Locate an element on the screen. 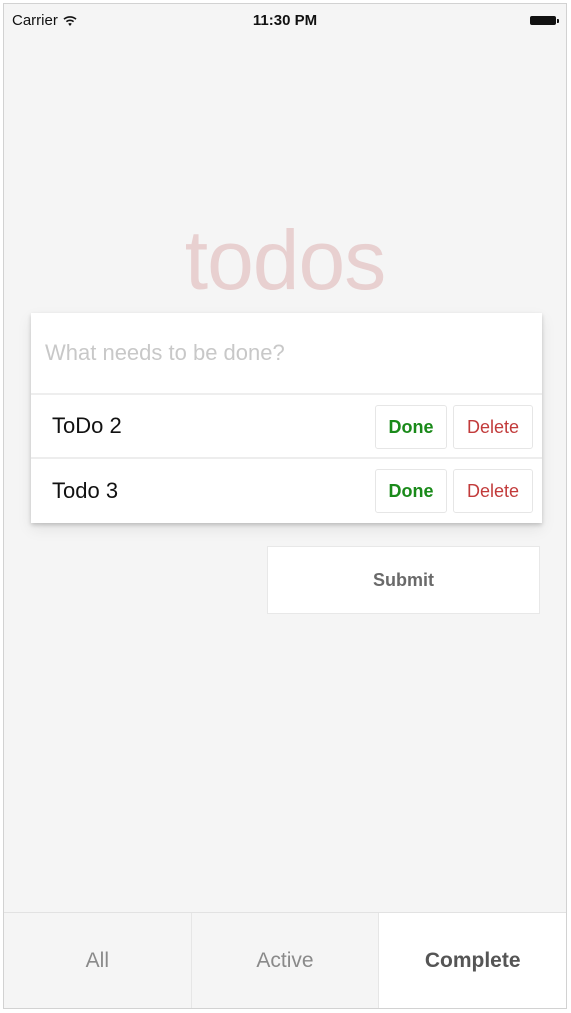 The image size is (571, 1013). filter-tab-bar: All Active Complete is located at coordinates (285, 960).